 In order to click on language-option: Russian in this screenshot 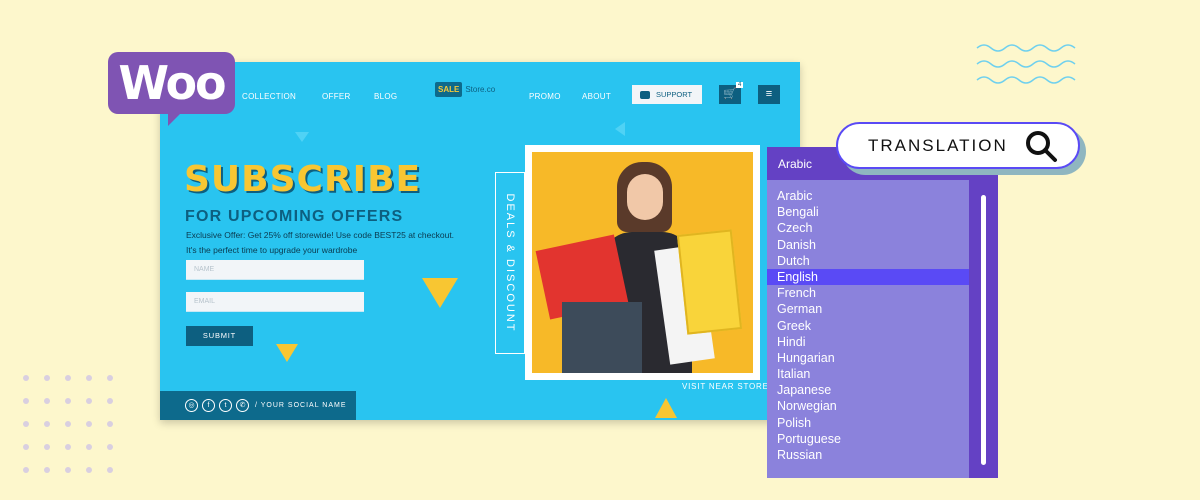, I will do `click(868, 455)`.